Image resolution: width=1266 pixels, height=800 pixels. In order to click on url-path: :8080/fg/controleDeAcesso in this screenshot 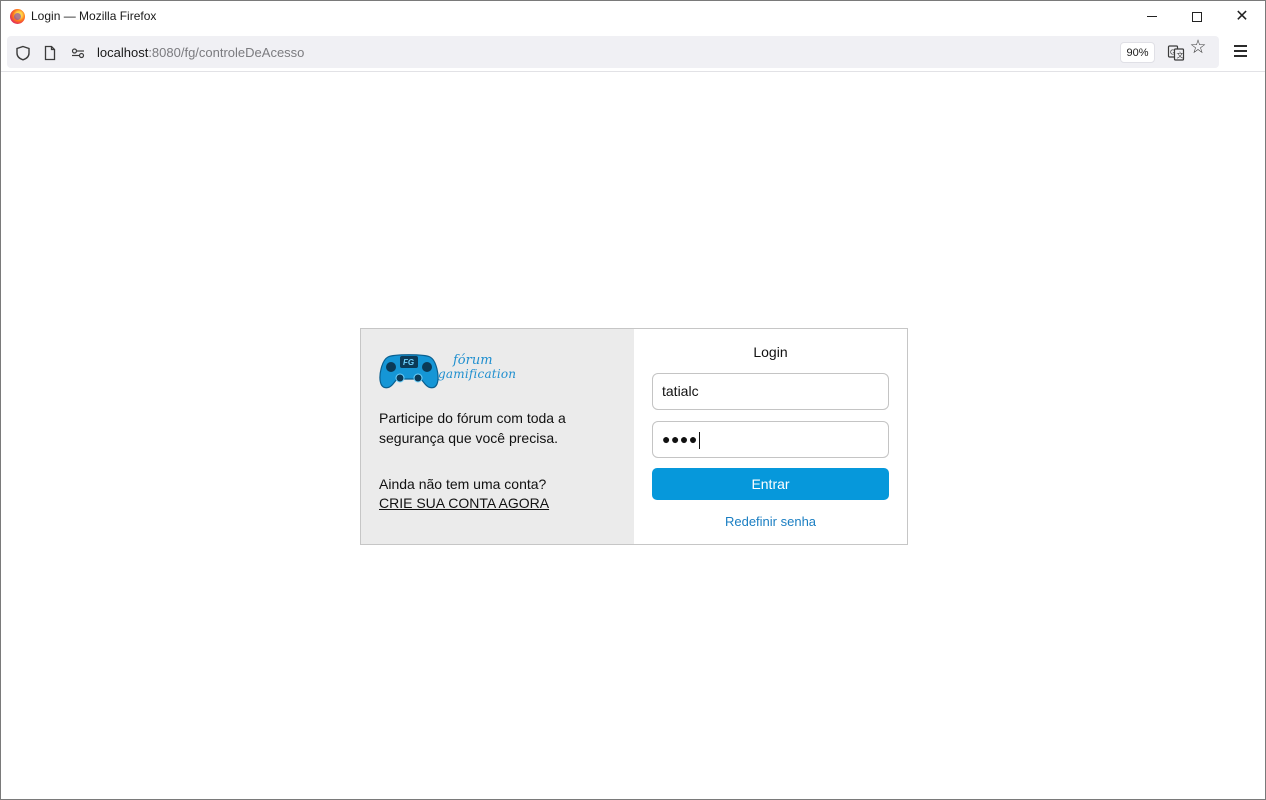, I will do `click(226, 52)`.